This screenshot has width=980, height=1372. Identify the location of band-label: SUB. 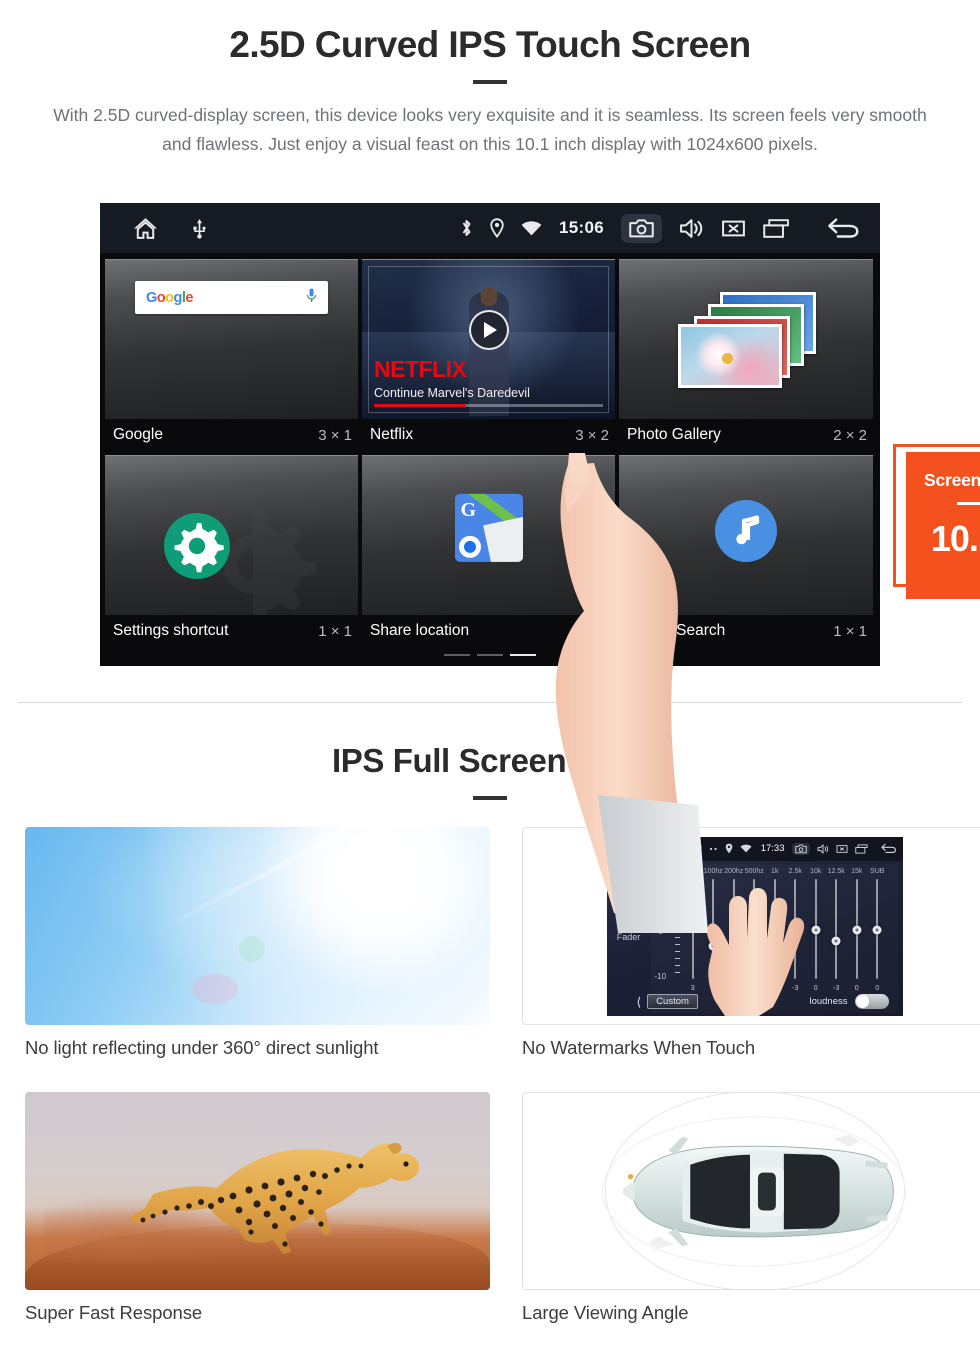
(877, 871).